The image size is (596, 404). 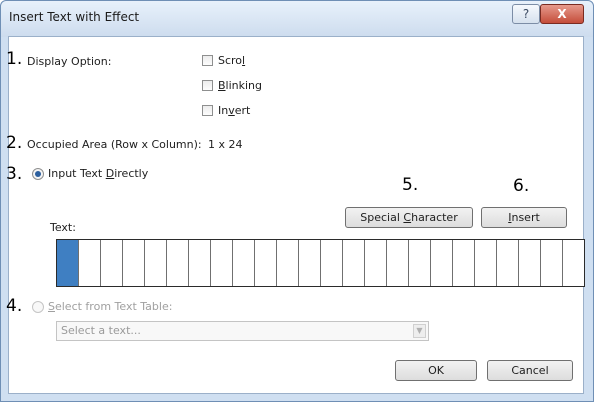 I want to click on occupied-area-value: 1 x 24, so click(x=225, y=144).